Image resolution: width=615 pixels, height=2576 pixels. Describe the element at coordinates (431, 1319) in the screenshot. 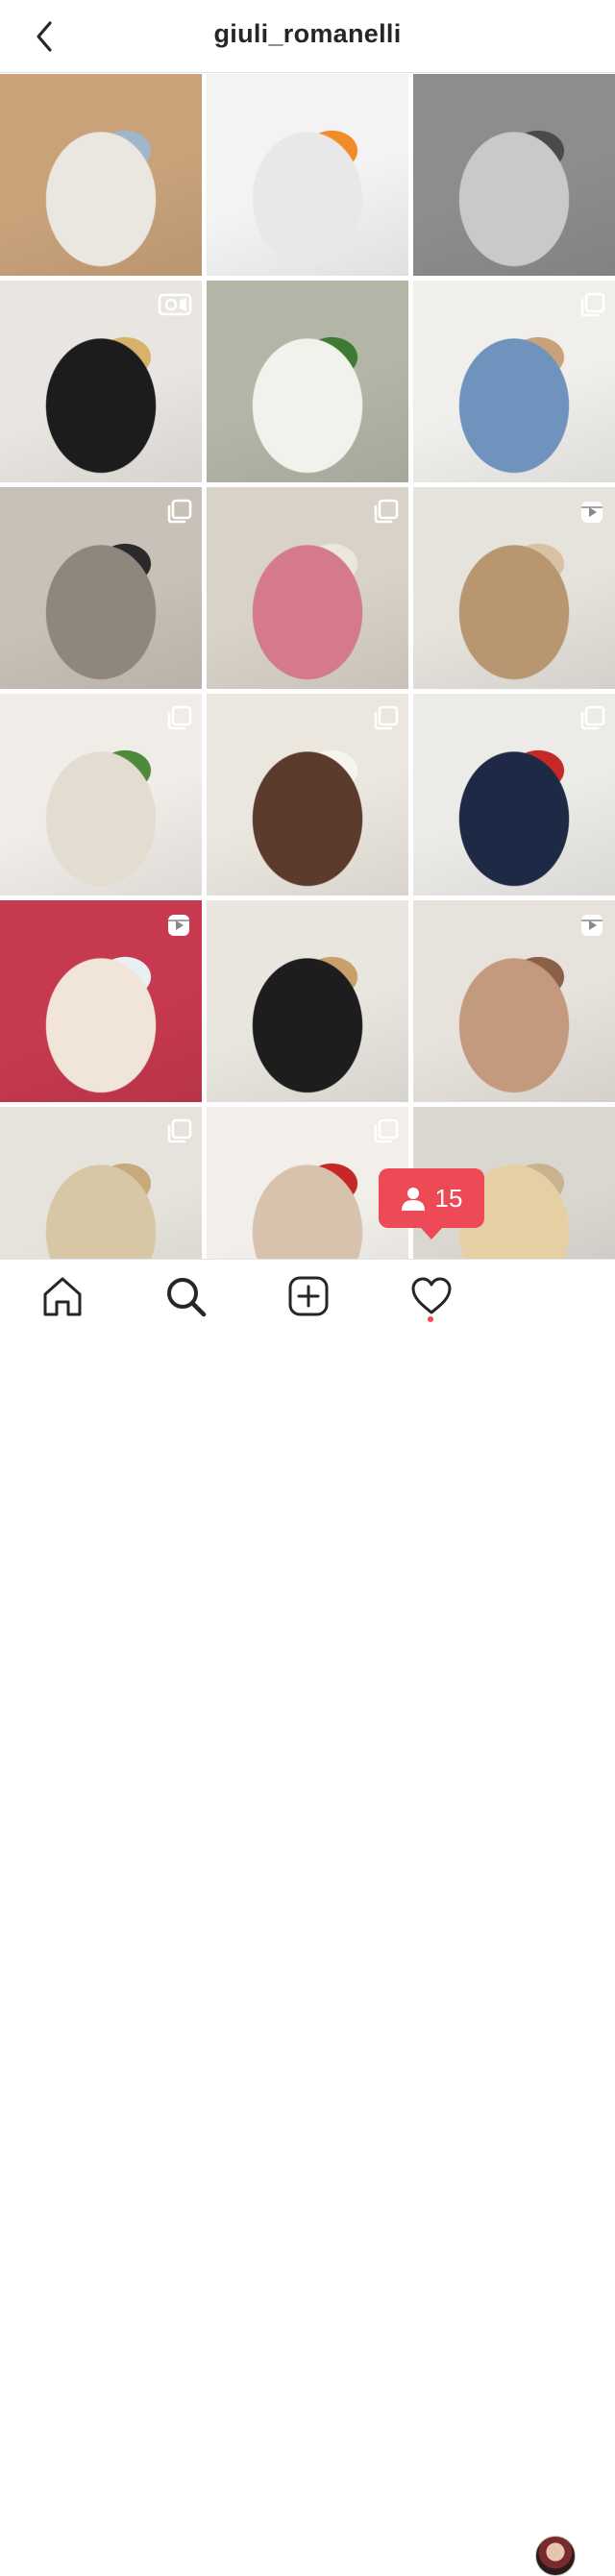

I see `activity-dot` at that location.